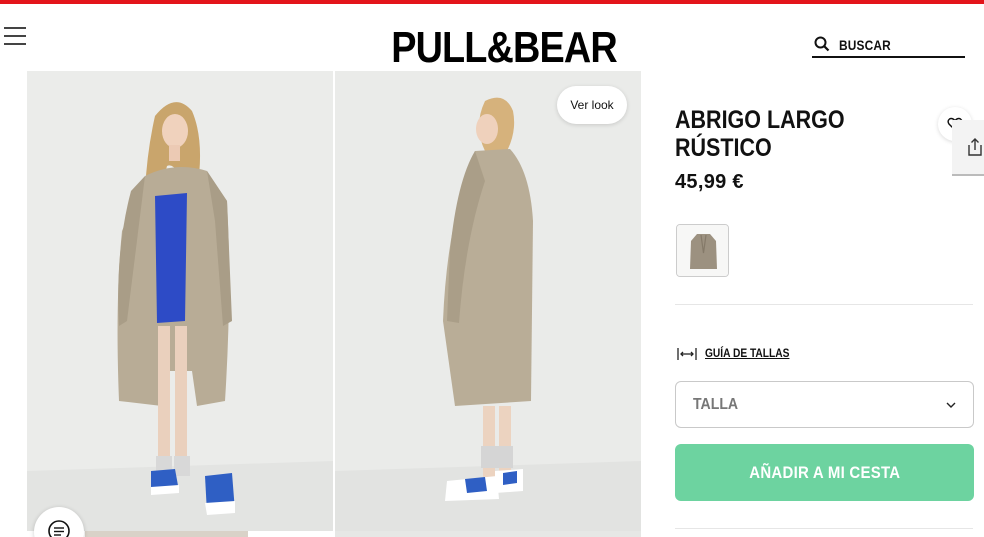 Image resolution: width=984 pixels, height=537 pixels. Describe the element at coordinates (747, 353) in the screenshot. I see `size-guide-label: GUÍA DE TALLAS` at that location.